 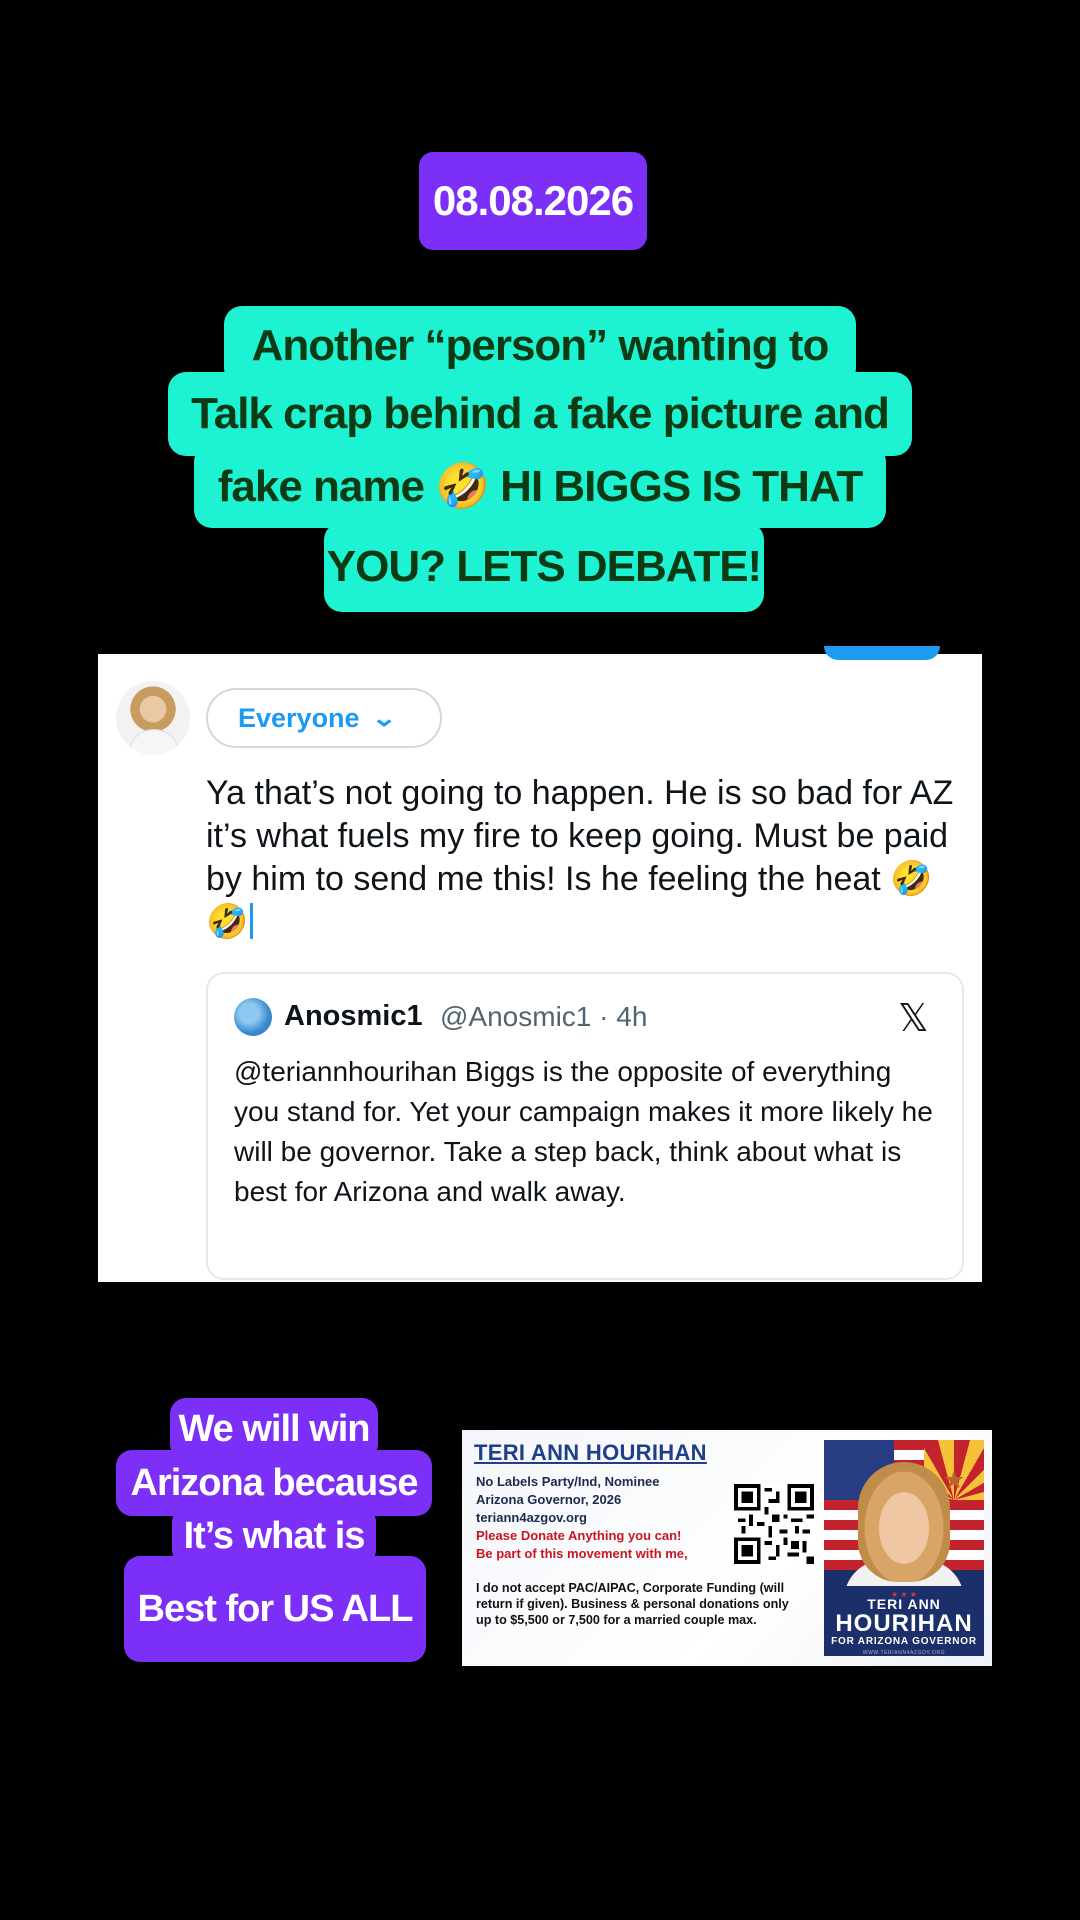 What do you see at coordinates (252, 921) in the screenshot?
I see `text-cursor` at bounding box center [252, 921].